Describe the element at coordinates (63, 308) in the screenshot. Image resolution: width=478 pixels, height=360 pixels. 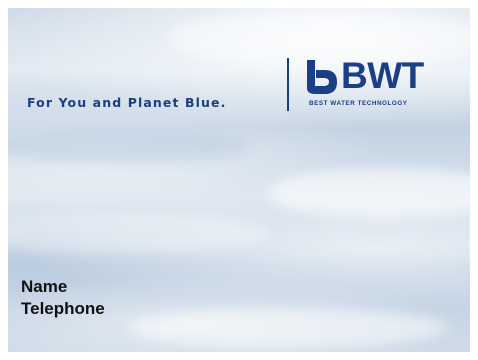
I see `telephone-label: Telephone` at that location.